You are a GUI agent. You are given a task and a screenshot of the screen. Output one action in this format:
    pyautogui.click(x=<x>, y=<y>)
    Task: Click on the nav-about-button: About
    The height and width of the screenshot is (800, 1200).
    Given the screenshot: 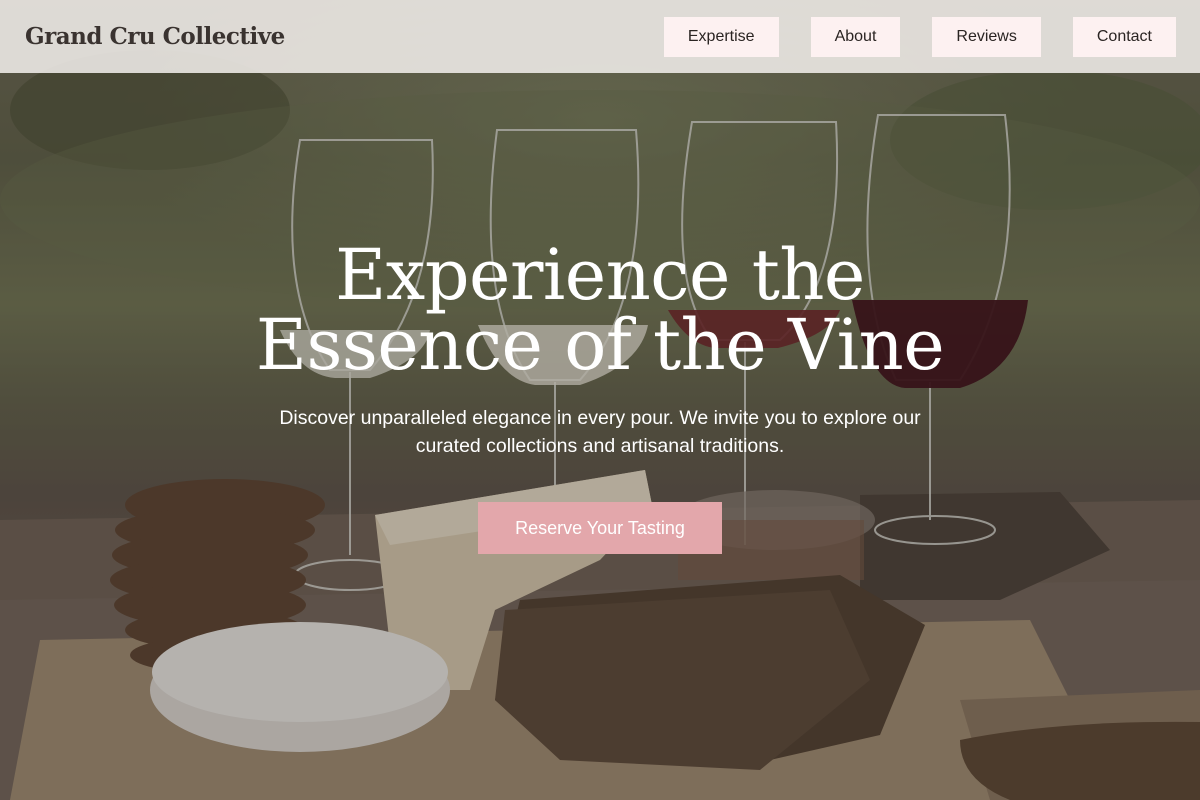 What is the action you would take?
    pyautogui.click(x=855, y=36)
    